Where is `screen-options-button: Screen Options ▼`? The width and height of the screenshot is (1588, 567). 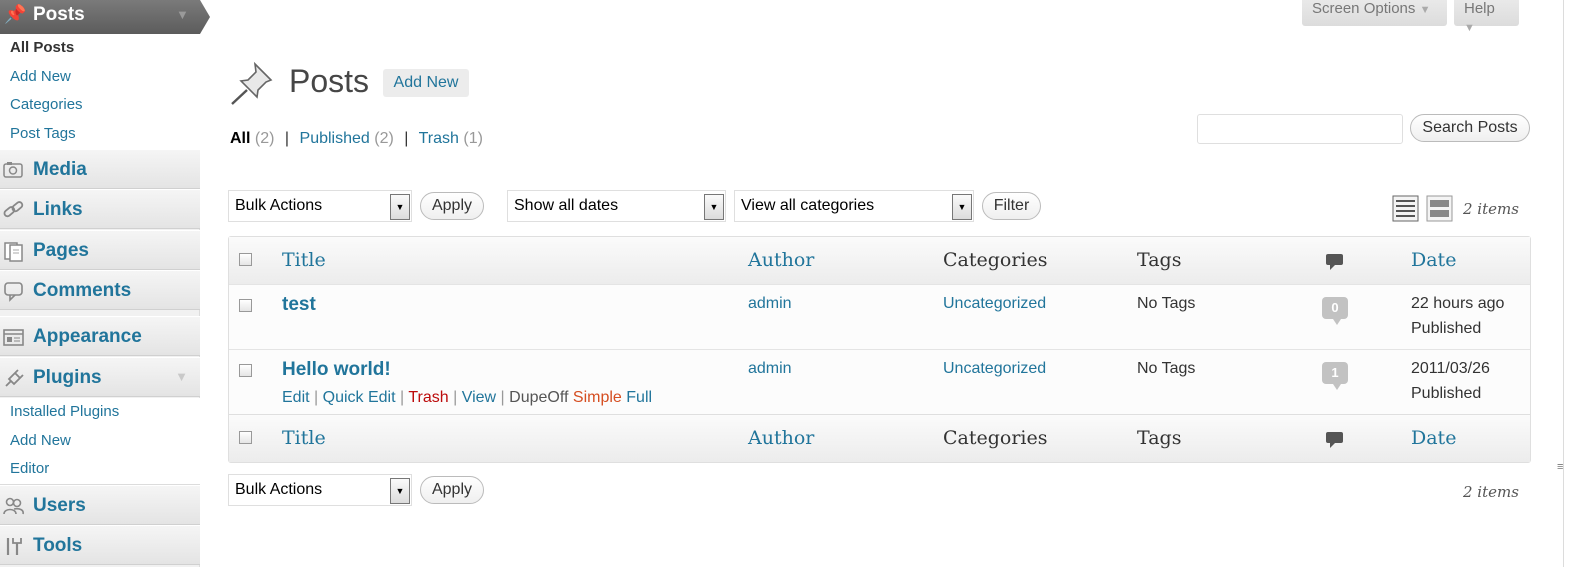
screen-options-button: Screen Options ▼ is located at coordinates (1374, 13).